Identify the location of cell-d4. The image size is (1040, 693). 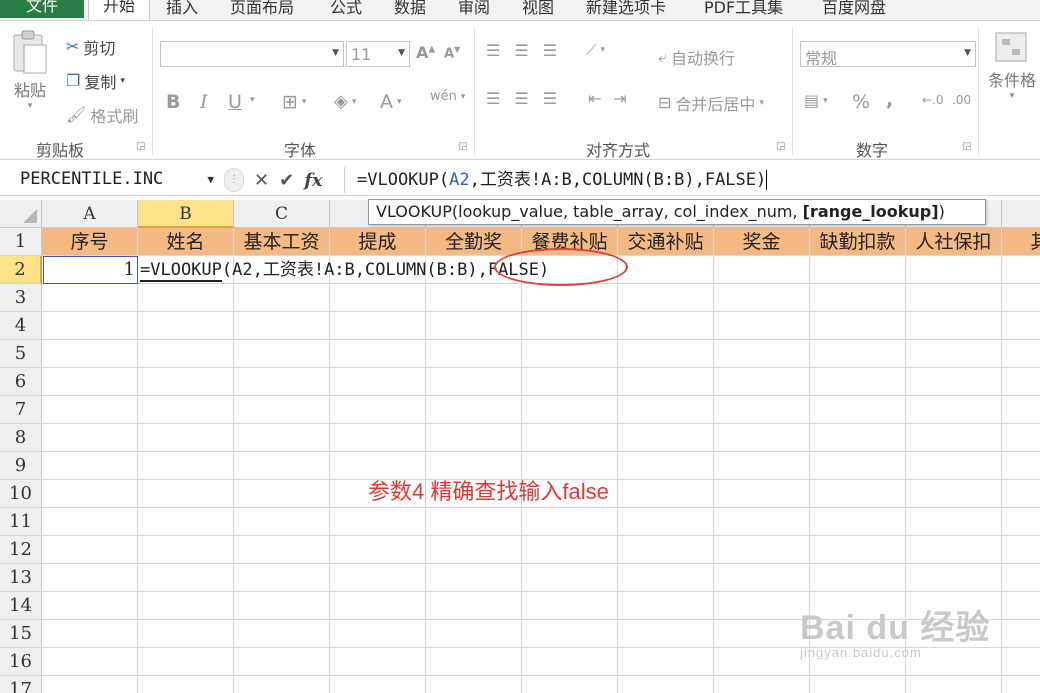
(378, 326).